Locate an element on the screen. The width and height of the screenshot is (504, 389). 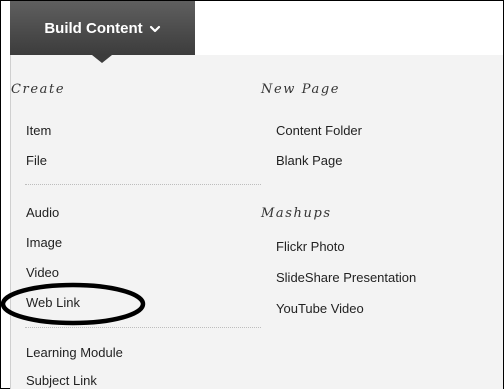
menu-item-image: Image is located at coordinates (44, 242).